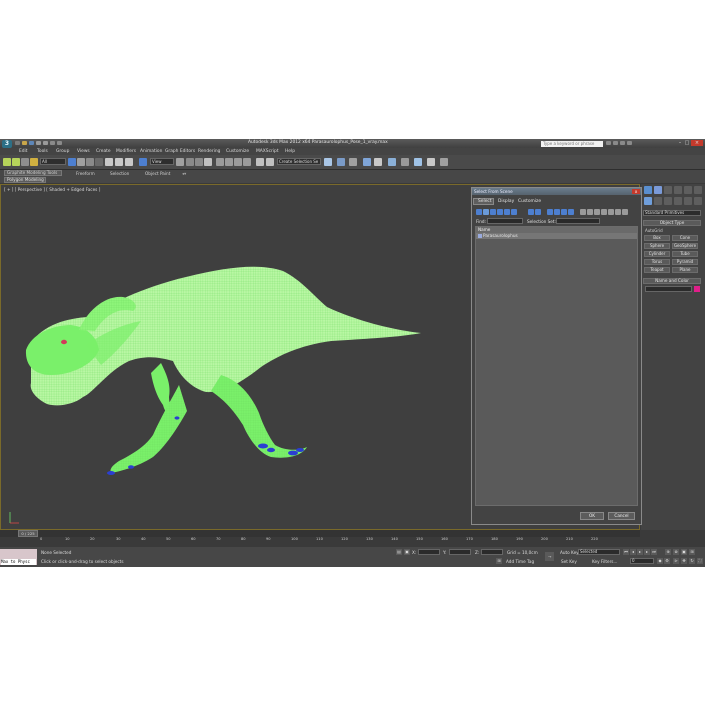 The image size is (705, 705). What do you see at coordinates (485, 201) in the screenshot?
I see `dialog-menu-select: Select` at bounding box center [485, 201].